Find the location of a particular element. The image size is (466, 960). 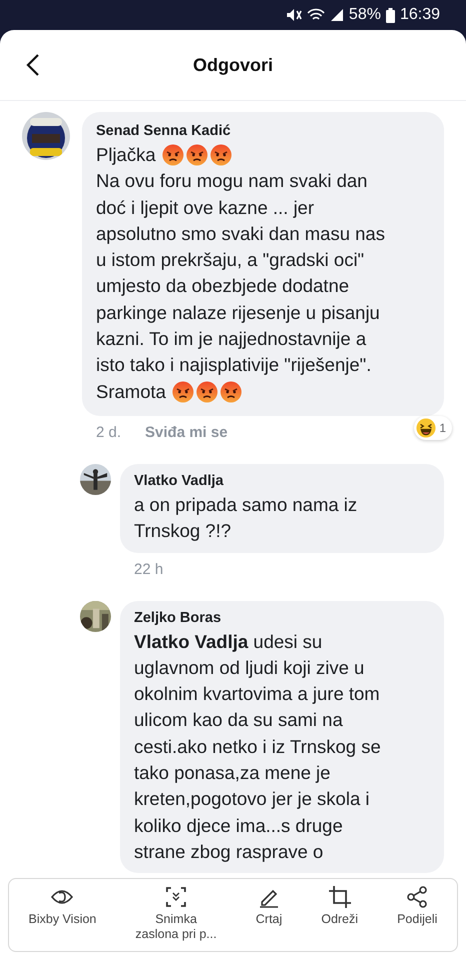

scroll-capture-icon is located at coordinates (176, 897).